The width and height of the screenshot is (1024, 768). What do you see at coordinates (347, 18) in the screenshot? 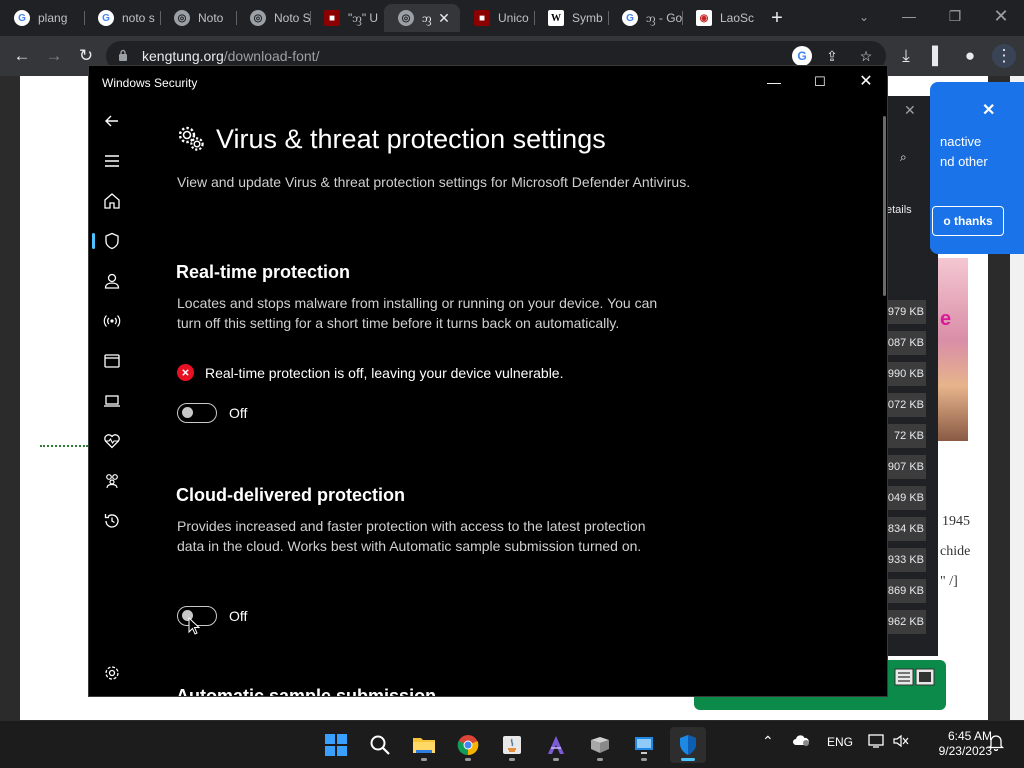
I see `tab-unicode-char: ■ "ᦀ" U` at bounding box center [347, 18].